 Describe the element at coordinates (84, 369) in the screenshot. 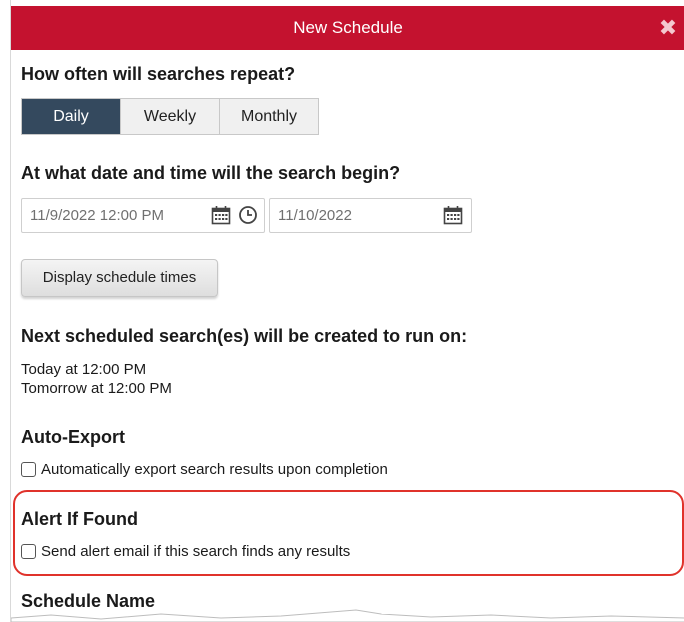

I see `next-scheduled-item: Today at 12:00 PM` at that location.